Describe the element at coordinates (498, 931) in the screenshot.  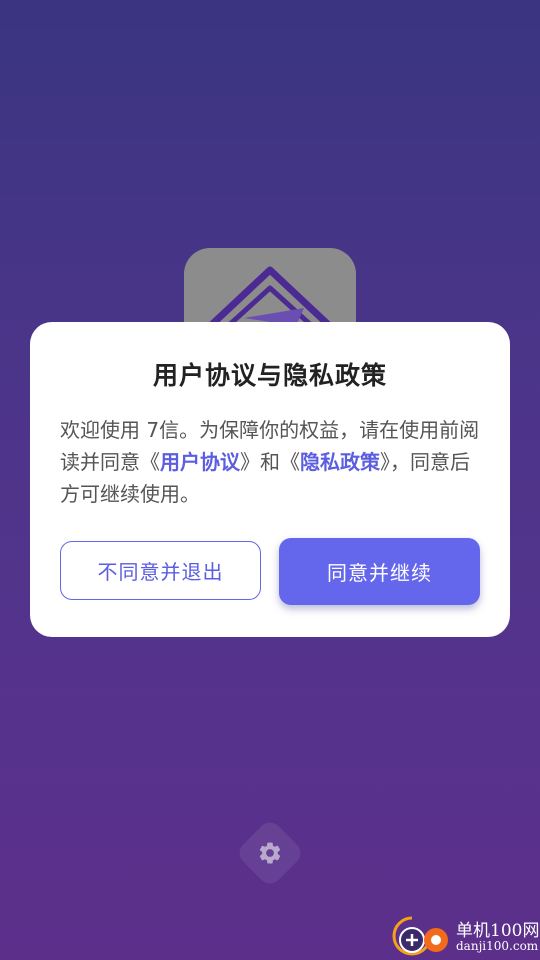
I see `watermark-name: 单机100网` at that location.